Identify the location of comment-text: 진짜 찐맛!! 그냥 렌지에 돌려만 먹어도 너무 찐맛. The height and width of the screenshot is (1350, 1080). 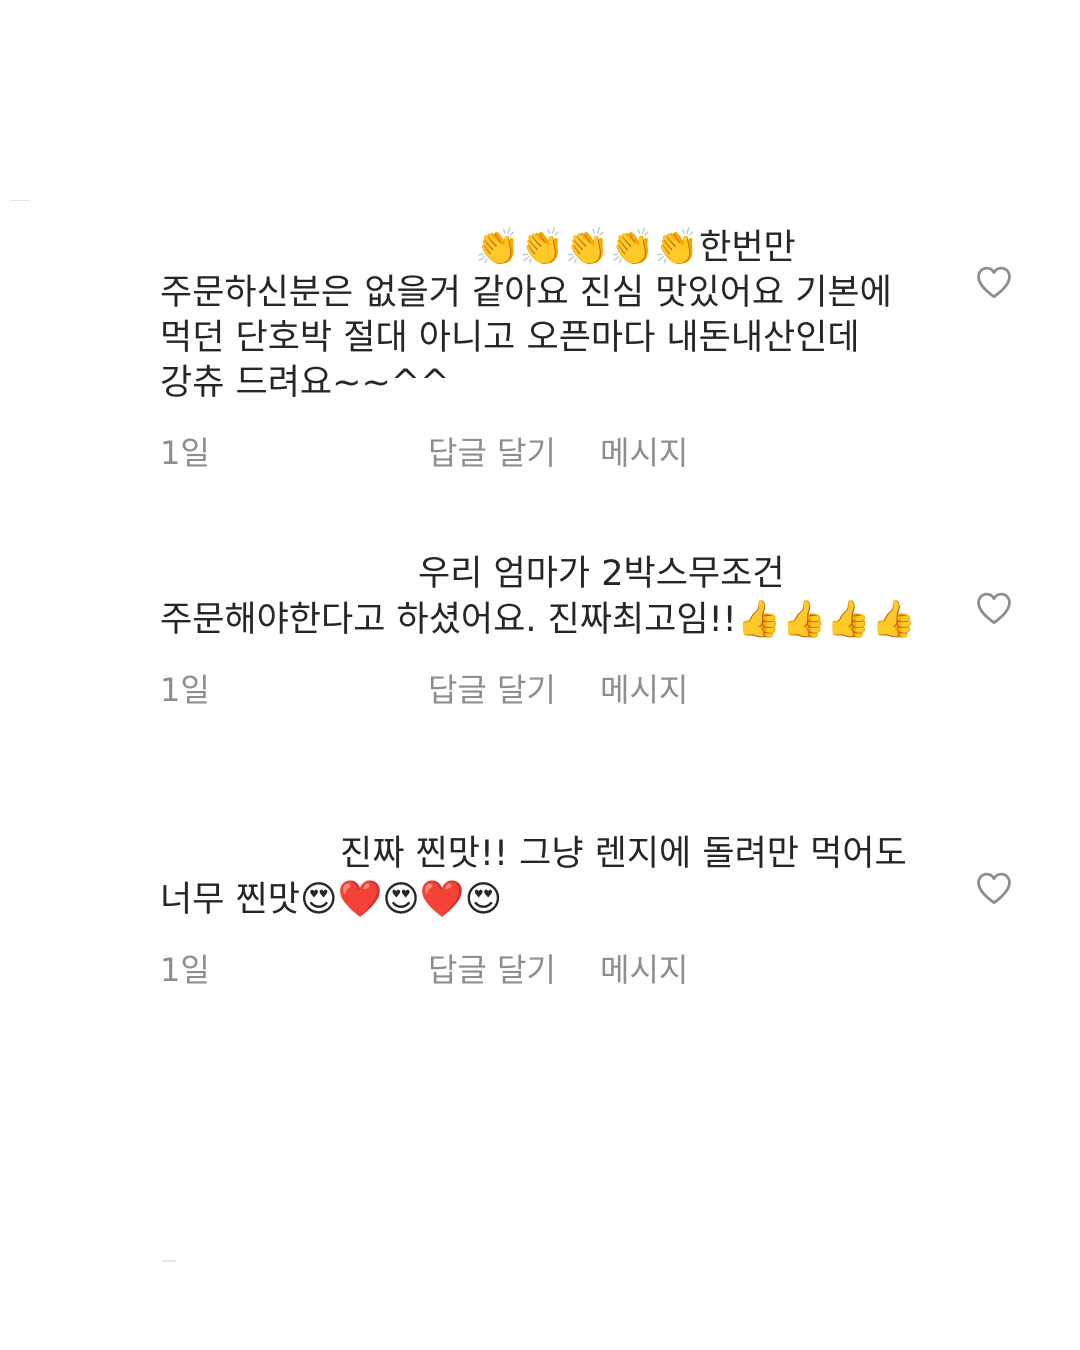
(533, 877).